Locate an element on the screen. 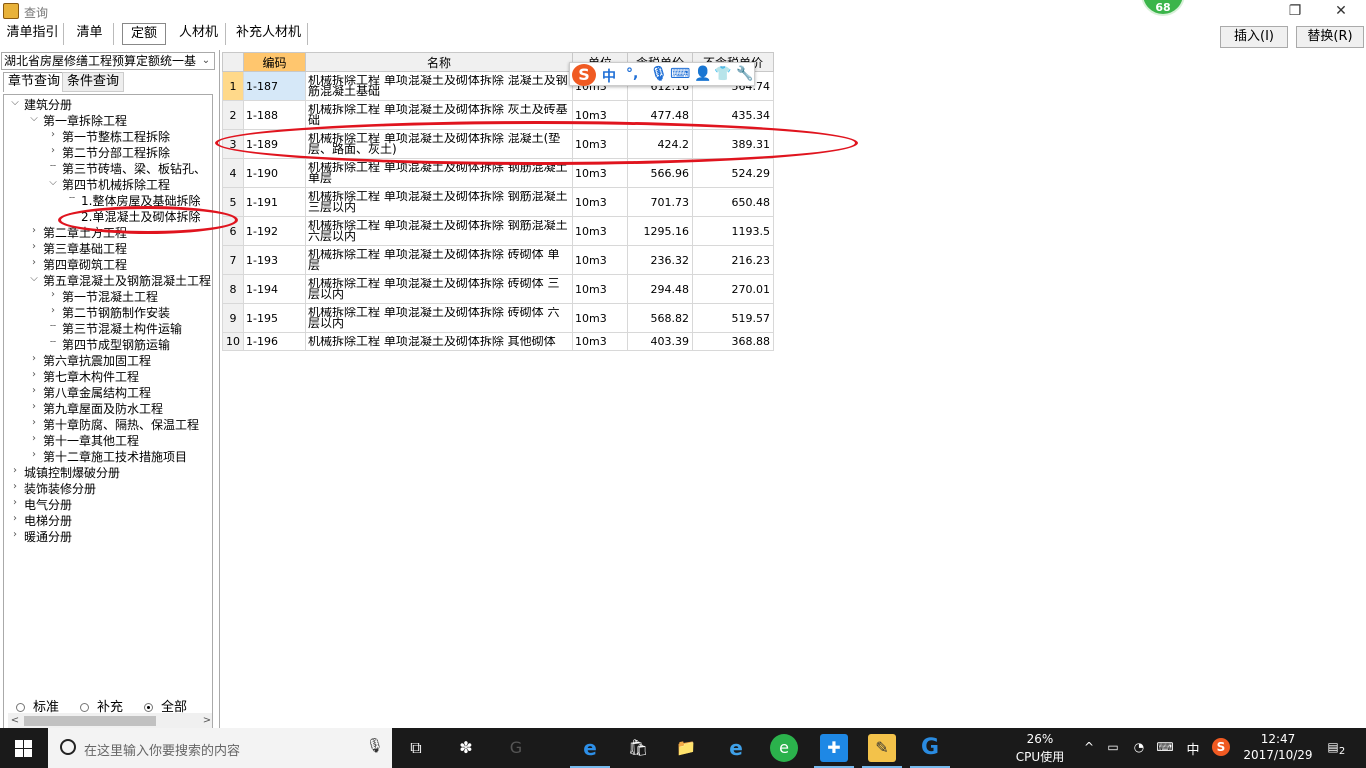 Image resolution: width=1366 pixels, height=768 pixels. radio-all-dot is located at coordinates (148, 707).